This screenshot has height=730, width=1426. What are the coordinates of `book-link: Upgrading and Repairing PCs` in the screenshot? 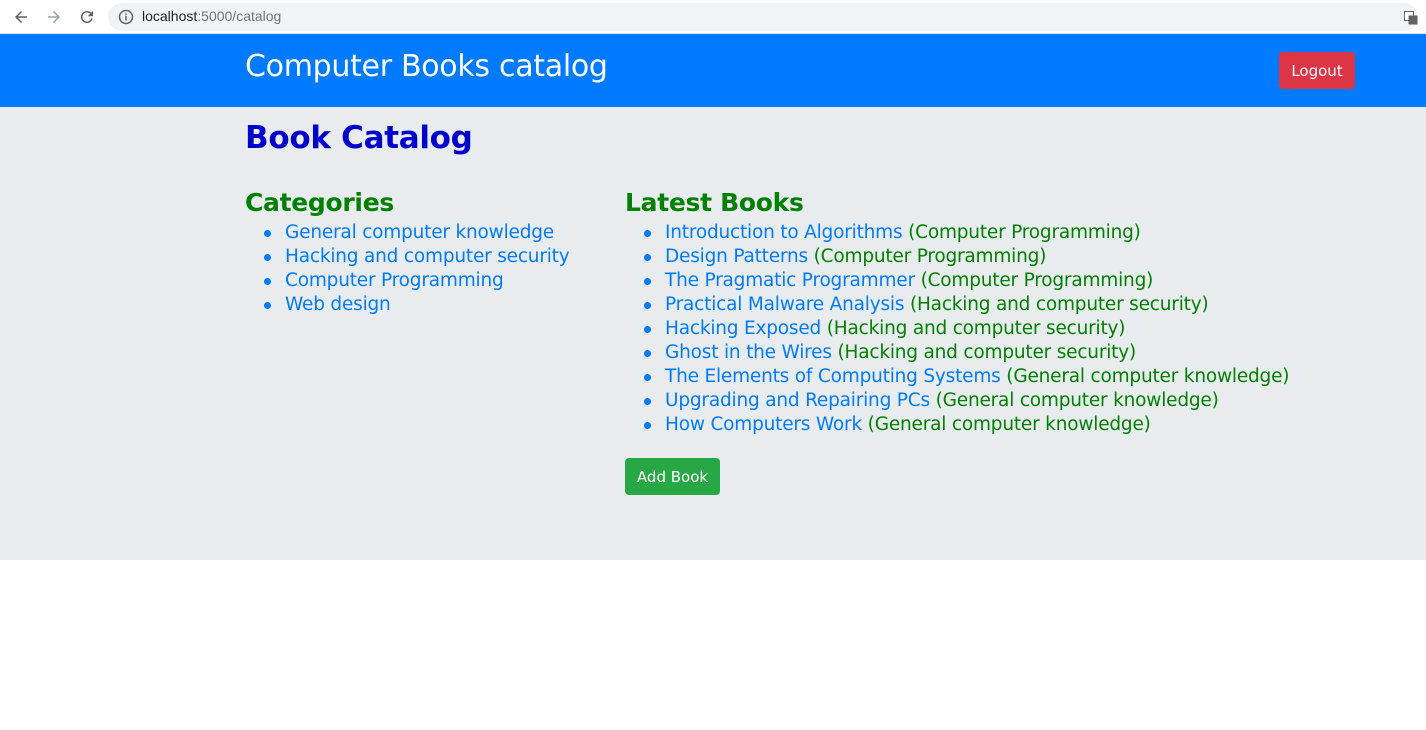 It's located at (797, 400).